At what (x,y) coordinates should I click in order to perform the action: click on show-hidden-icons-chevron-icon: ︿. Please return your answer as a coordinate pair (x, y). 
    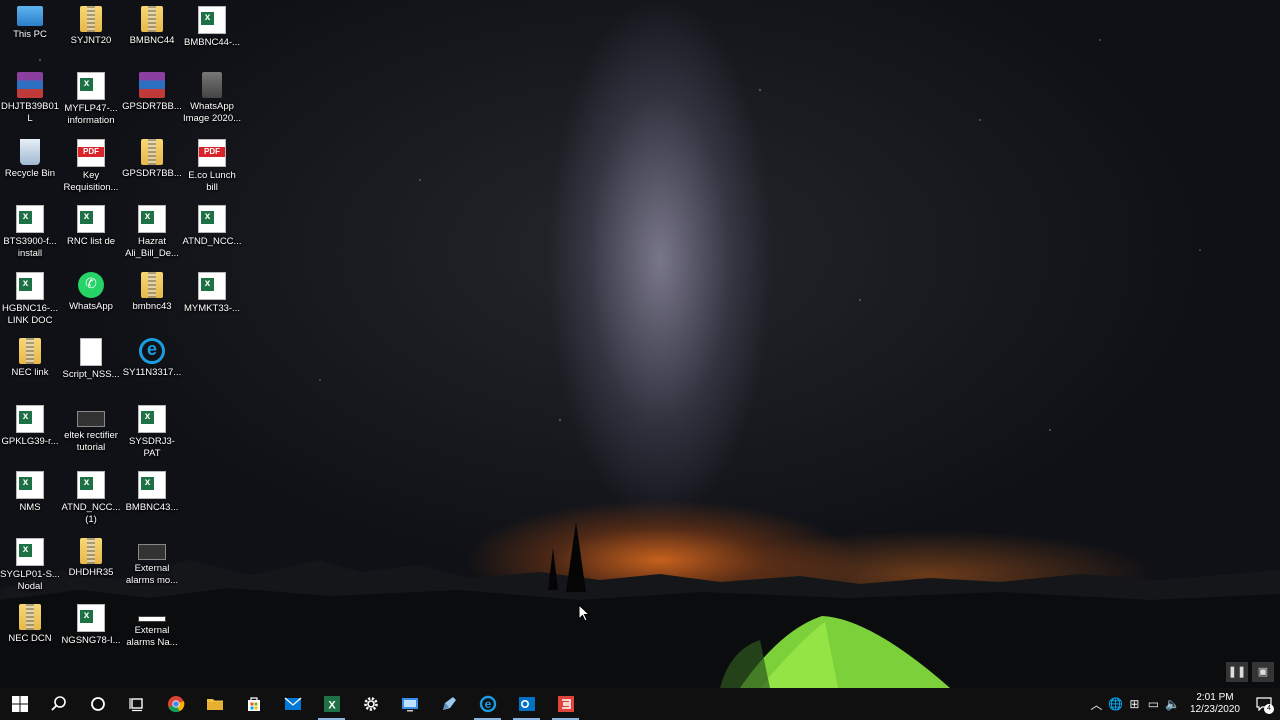
    Looking at the image, I should click on (1096, 704).